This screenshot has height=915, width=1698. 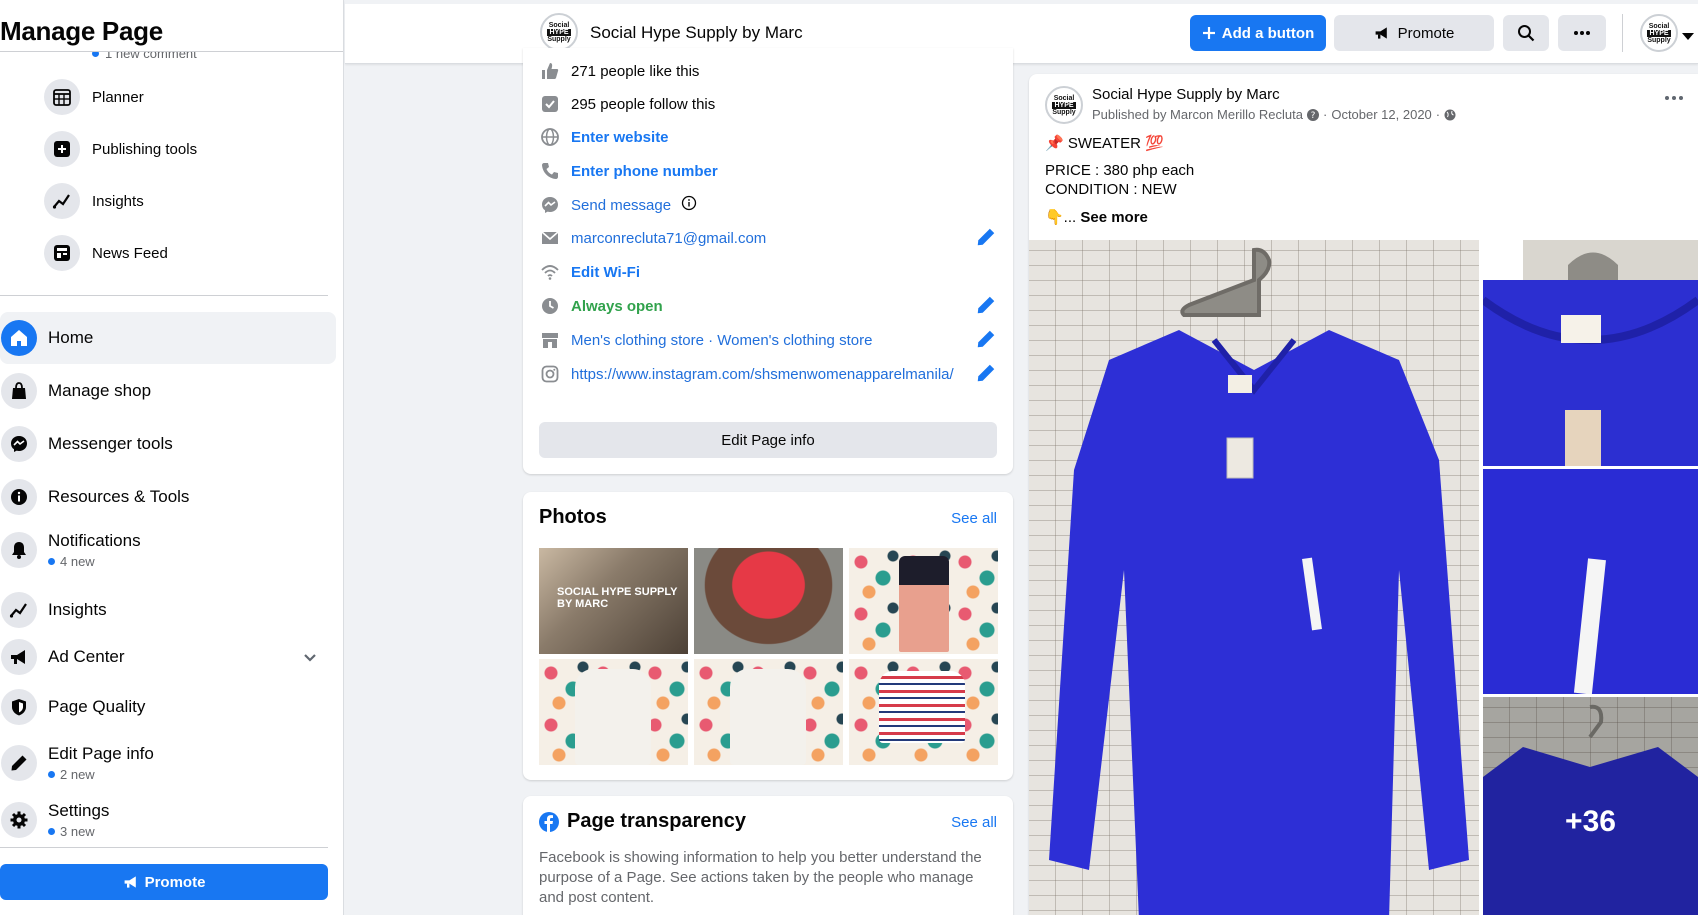 What do you see at coordinates (768, 137) in the screenshot?
I see `website-row: Enter website` at bounding box center [768, 137].